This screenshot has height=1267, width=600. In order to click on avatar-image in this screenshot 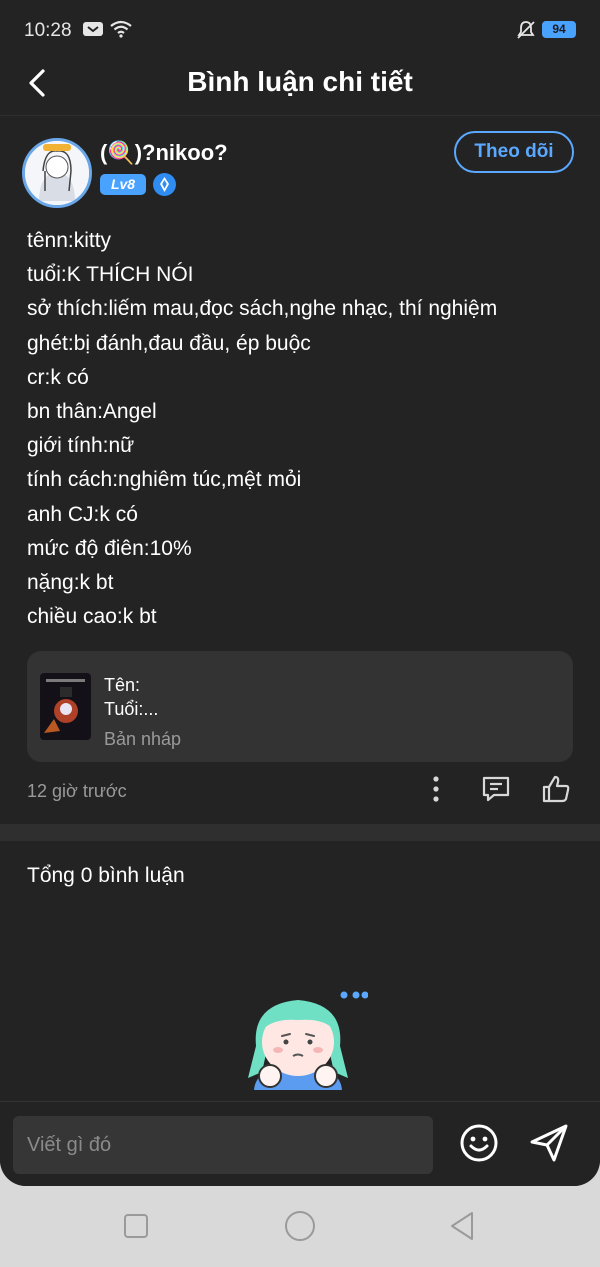, I will do `click(57, 173)`.